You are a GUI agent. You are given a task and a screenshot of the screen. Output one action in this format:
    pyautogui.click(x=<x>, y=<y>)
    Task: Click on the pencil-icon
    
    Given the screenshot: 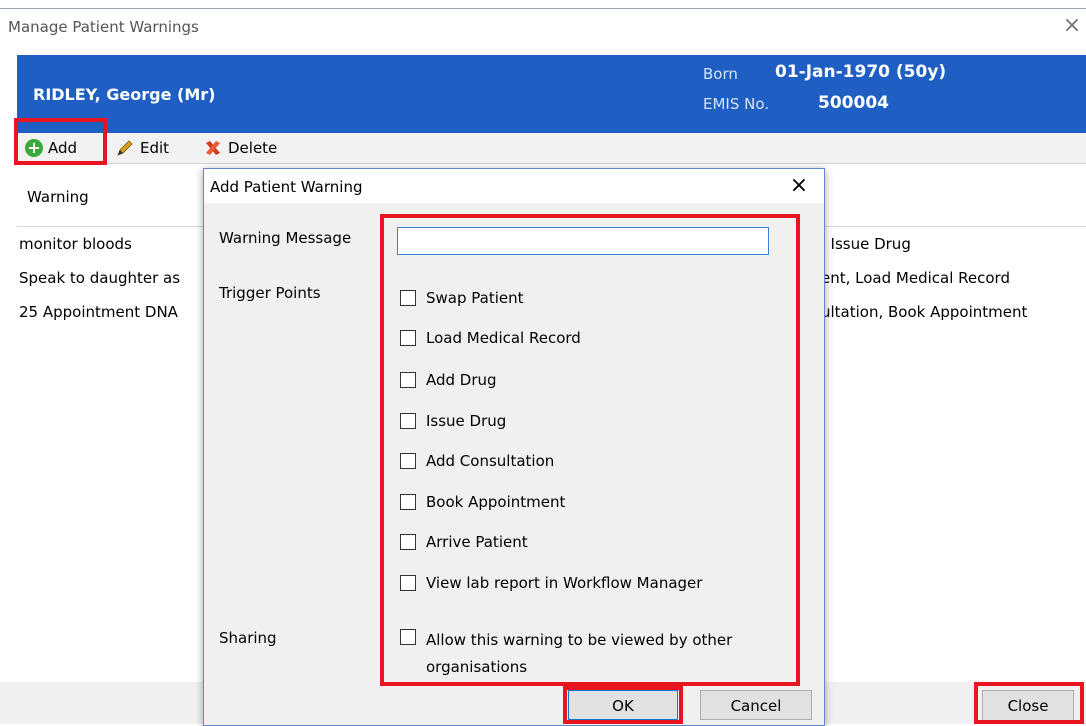 What is the action you would take?
    pyautogui.click(x=125, y=148)
    